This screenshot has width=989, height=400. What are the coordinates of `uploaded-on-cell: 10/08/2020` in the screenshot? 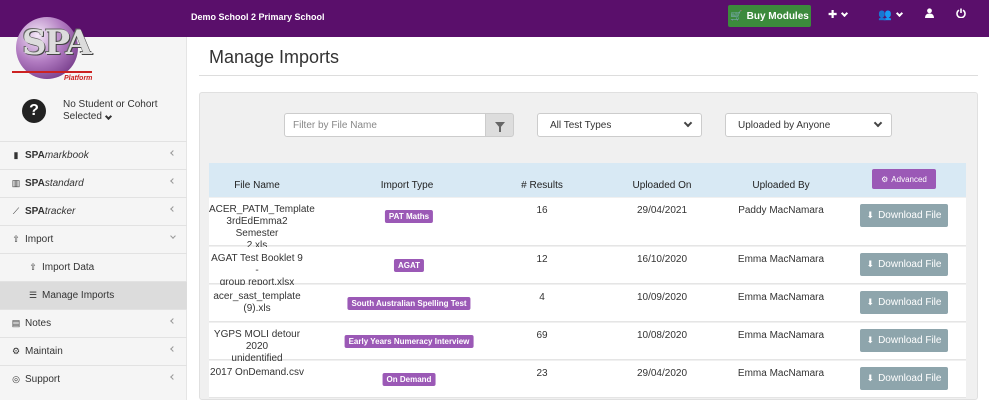 It's located at (662, 335).